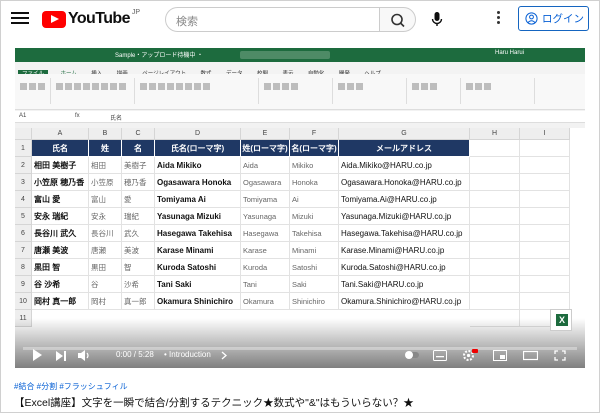  Describe the element at coordinates (105, 134) in the screenshot. I see `column-header: B` at that location.